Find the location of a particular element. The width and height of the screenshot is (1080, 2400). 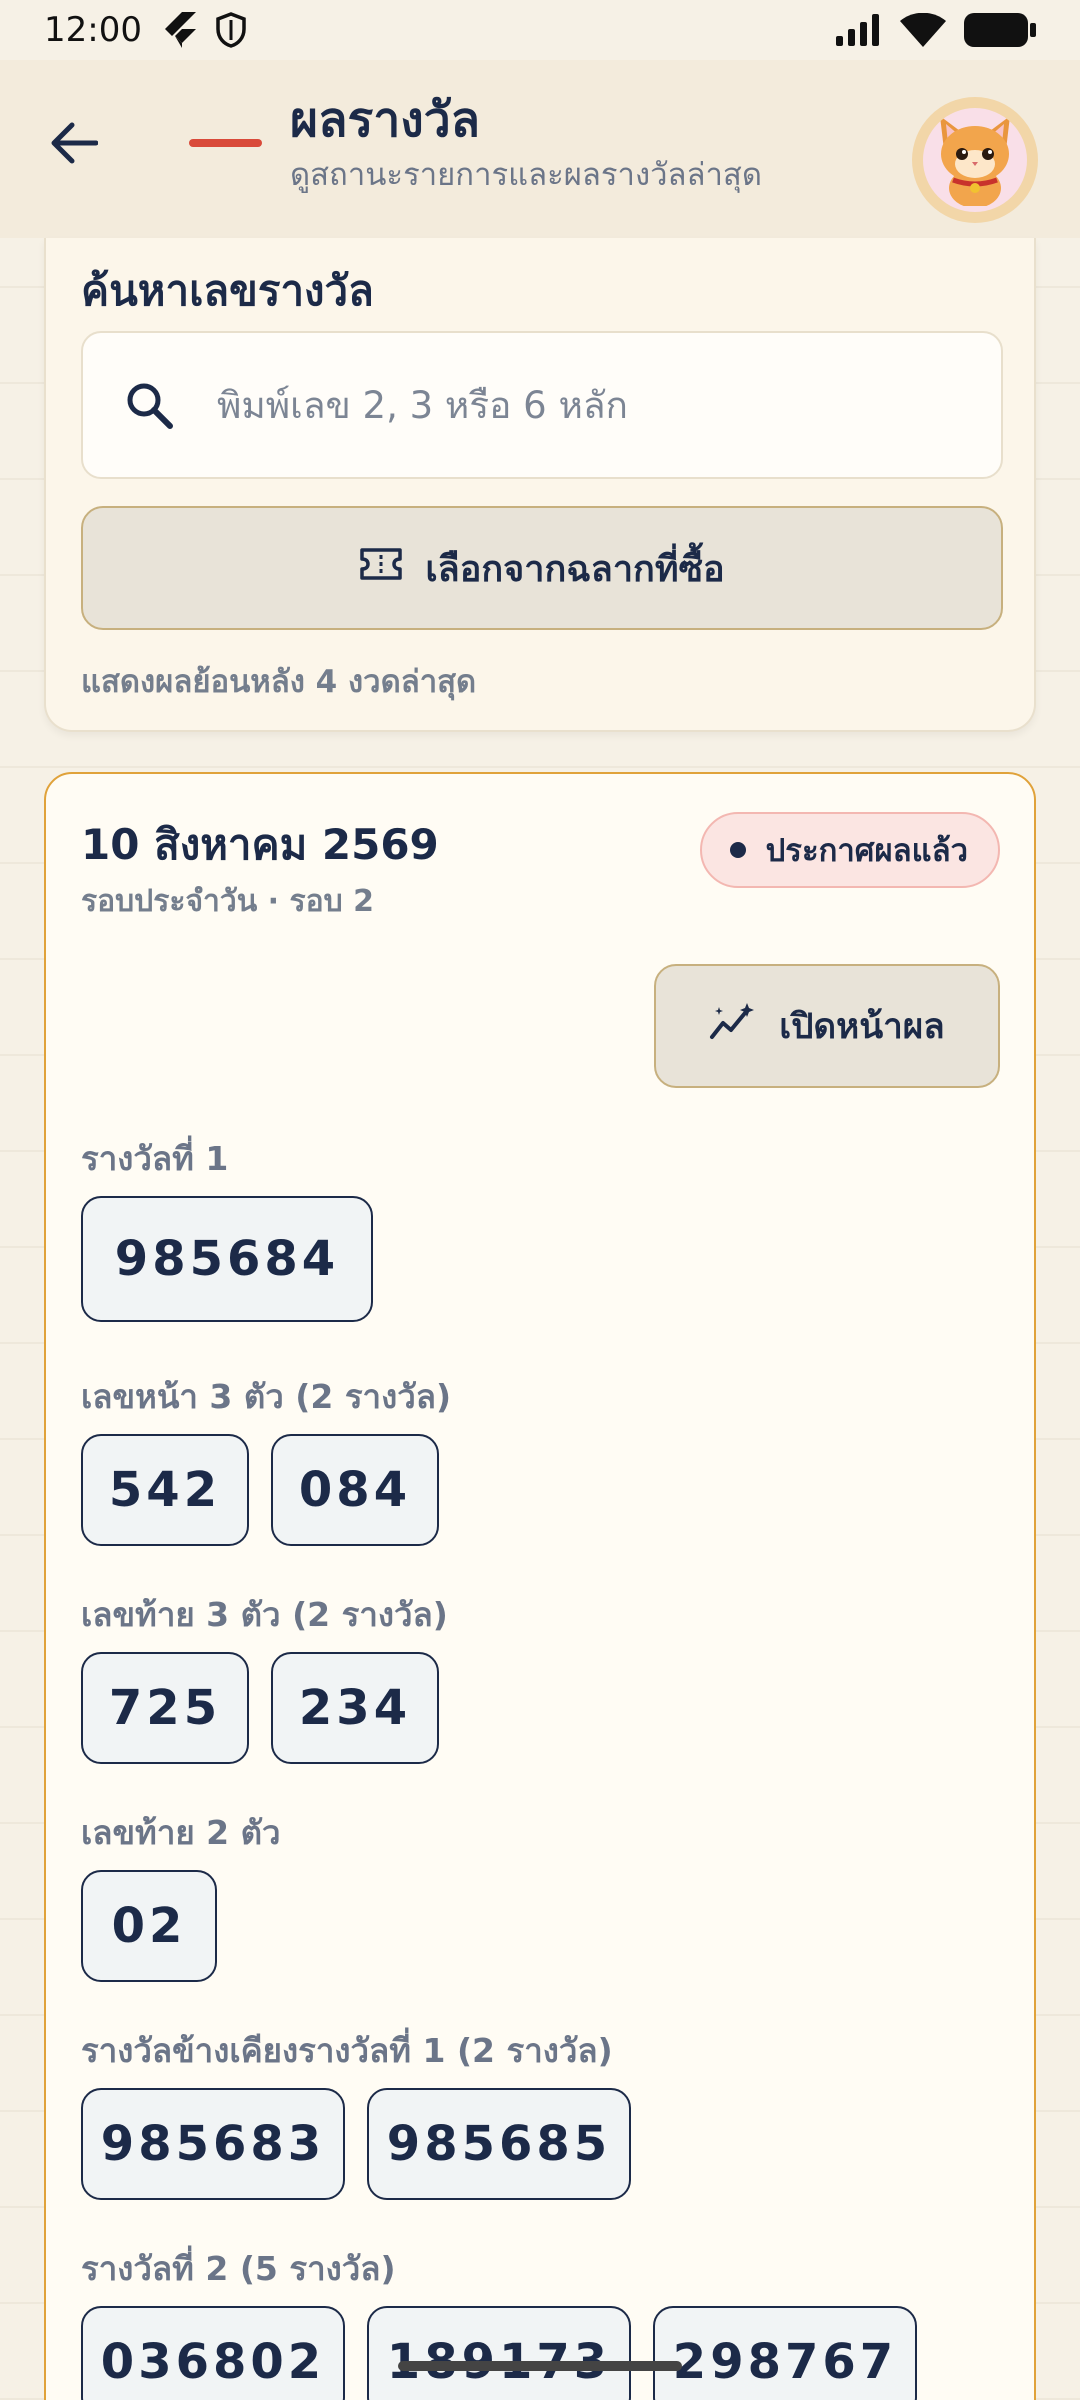

section-label-last-3: เลขท้าย 3 ตัว (2 รางวัล) is located at coordinates (264, 1614).